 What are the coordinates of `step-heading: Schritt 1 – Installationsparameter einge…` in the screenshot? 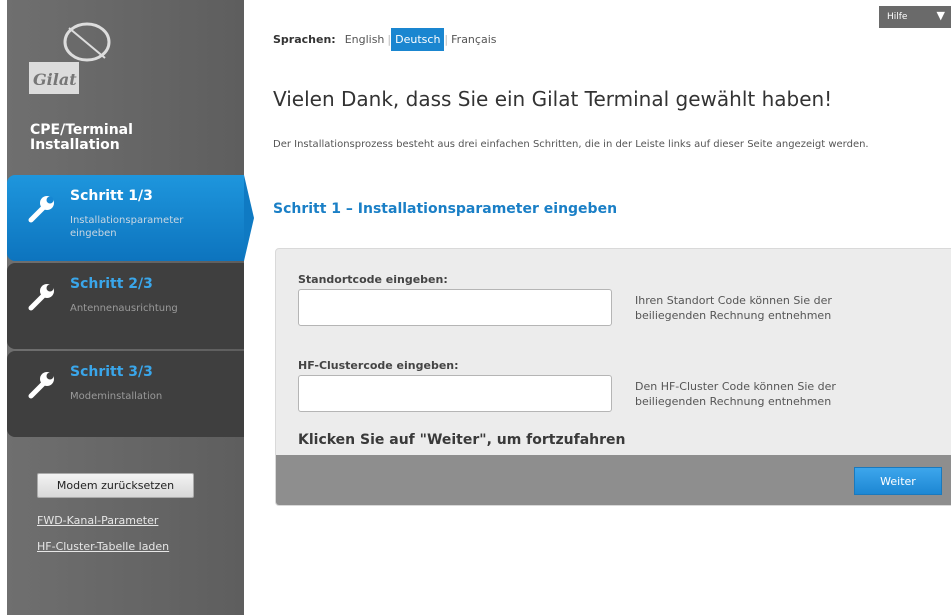 It's located at (445, 209).